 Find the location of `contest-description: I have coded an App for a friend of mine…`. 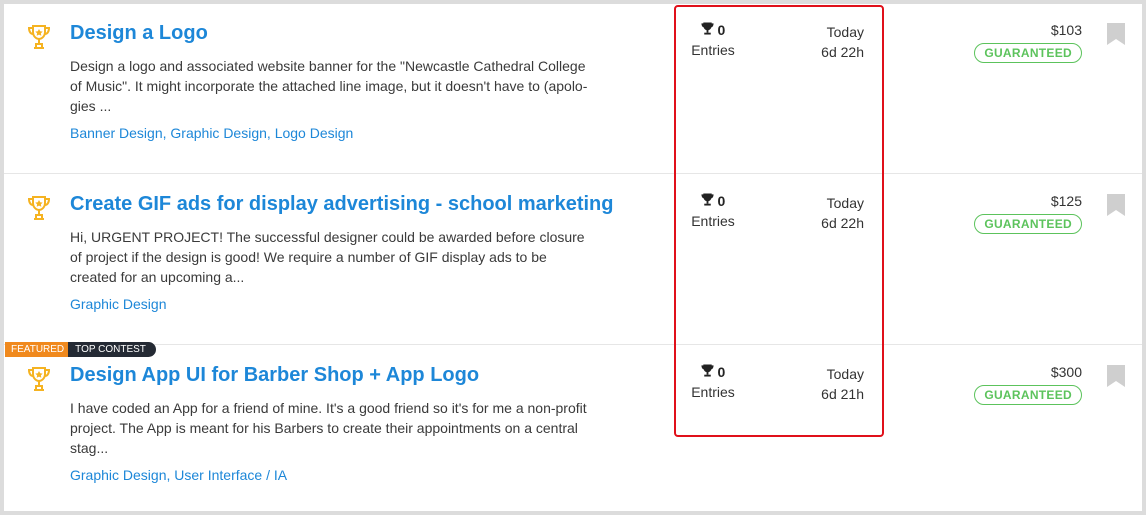

contest-description: I have coded an App for a friend of mine… is located at coordinates (328, 428).